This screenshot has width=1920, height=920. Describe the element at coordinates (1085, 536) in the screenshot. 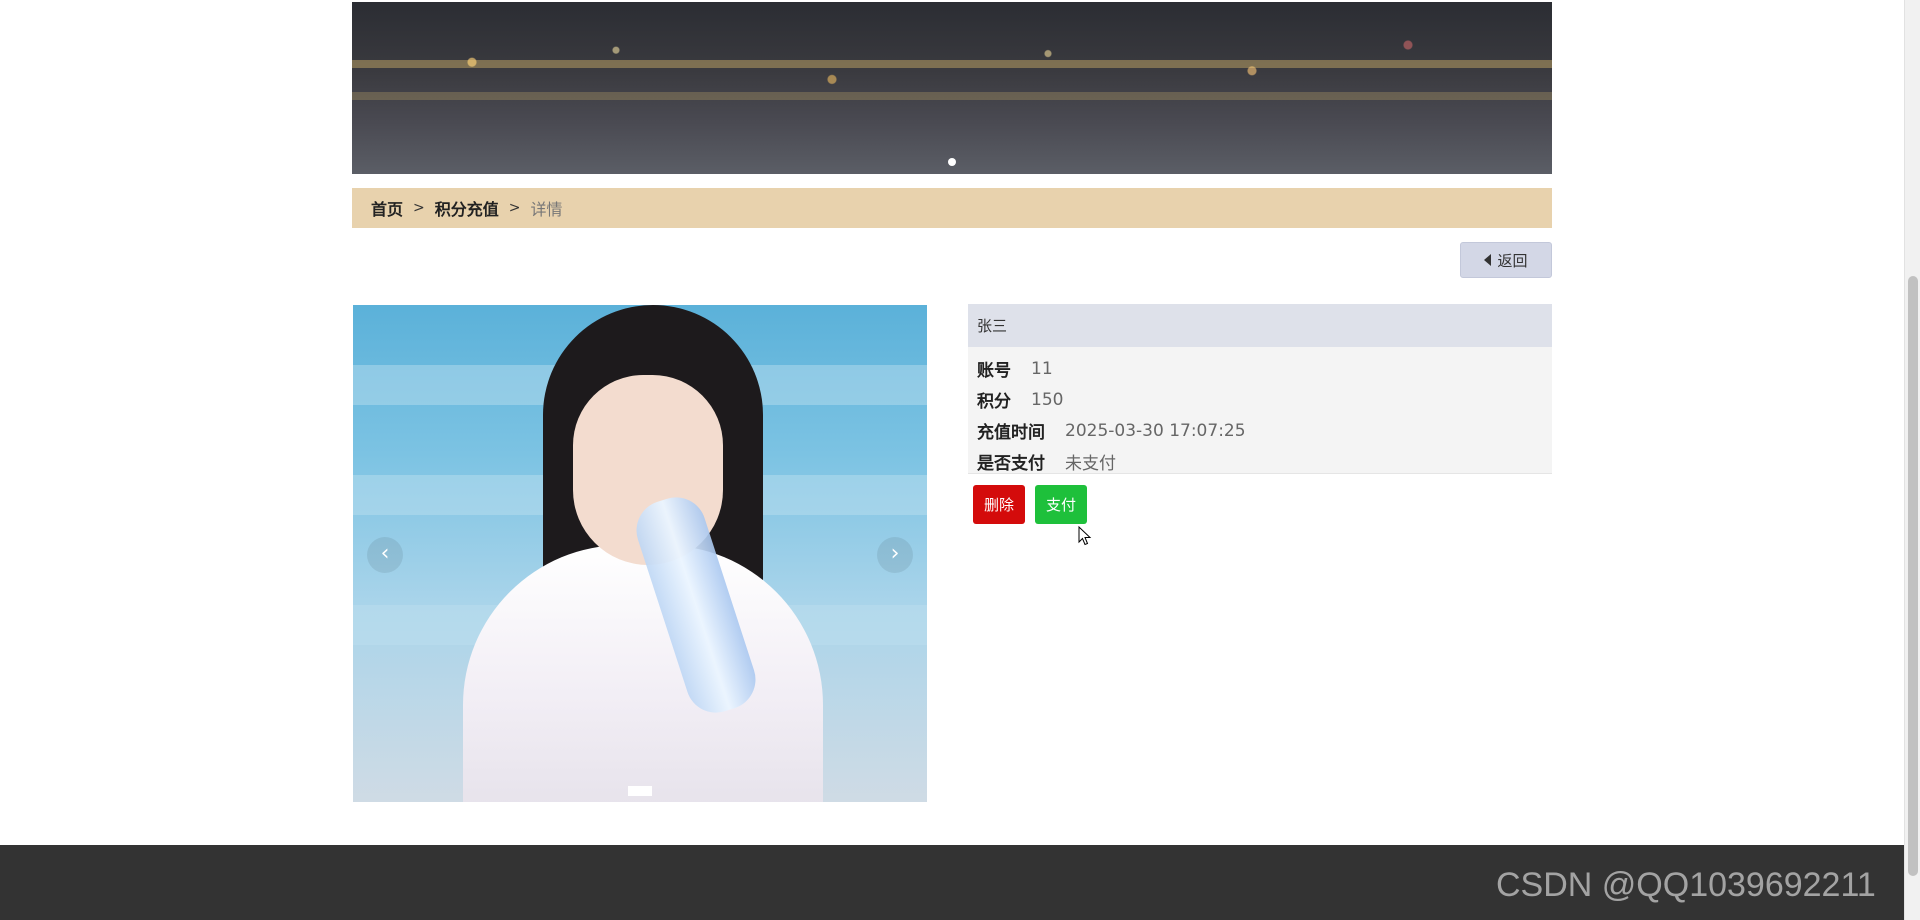

I see `mouse-cursor-icon` at that location.